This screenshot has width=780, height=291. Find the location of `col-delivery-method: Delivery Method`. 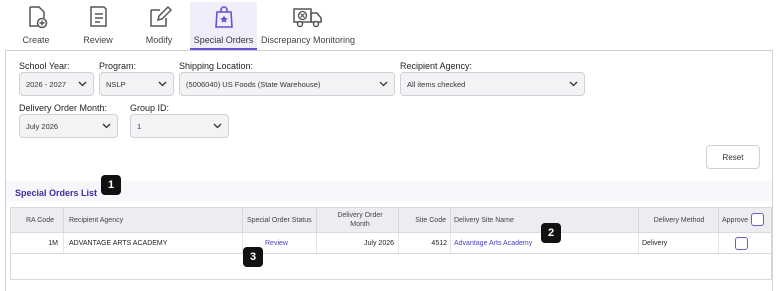

col-delivery-method: Delivery Method is located at coordinates (679, 220).